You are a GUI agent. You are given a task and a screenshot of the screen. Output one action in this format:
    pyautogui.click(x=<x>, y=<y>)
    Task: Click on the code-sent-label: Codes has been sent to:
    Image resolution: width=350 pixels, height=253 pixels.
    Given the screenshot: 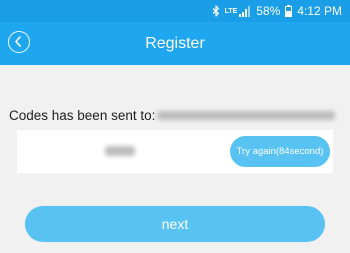 What is the action you would take?
    pyautogui.click(x=82, y=115)
    